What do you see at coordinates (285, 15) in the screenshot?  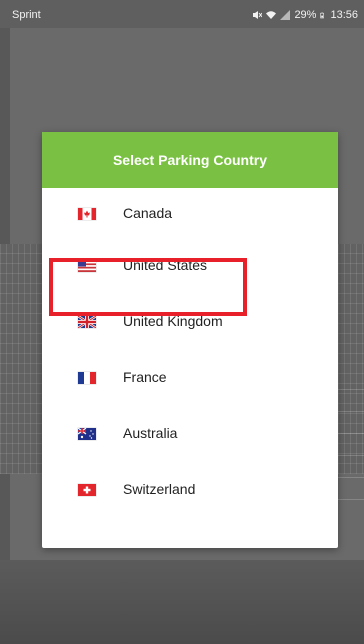 I see `signal-icon` at bounding box center [285, 15].